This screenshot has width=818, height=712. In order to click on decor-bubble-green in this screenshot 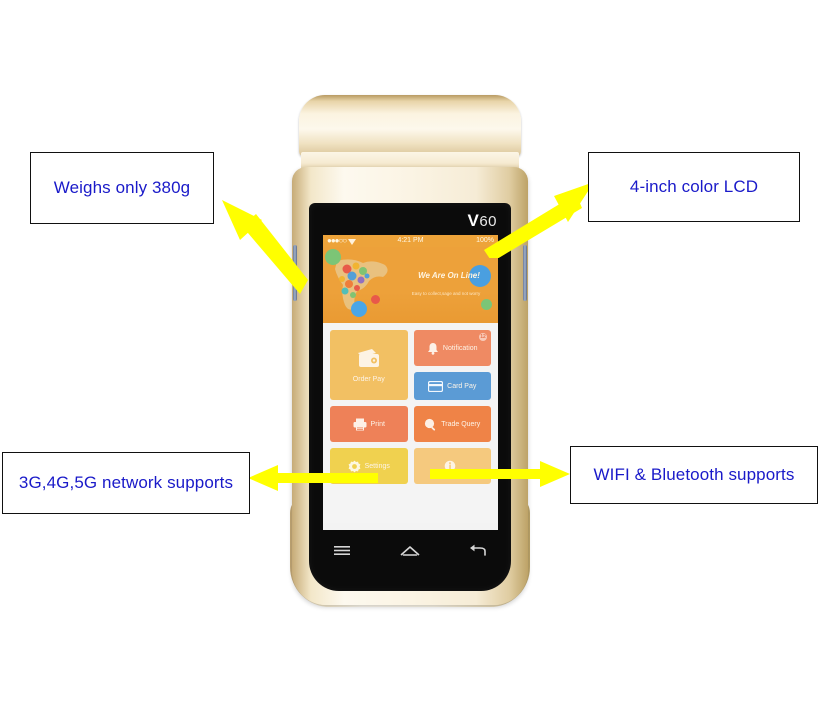, I will do `click(333, 257)`.